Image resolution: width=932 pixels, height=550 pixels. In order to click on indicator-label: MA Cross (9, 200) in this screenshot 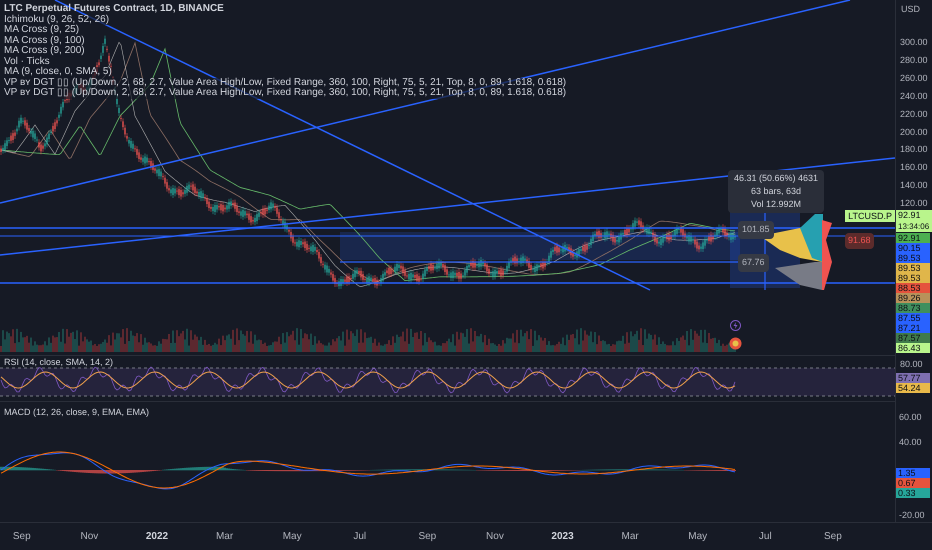, I will do `click(44, 51)`.